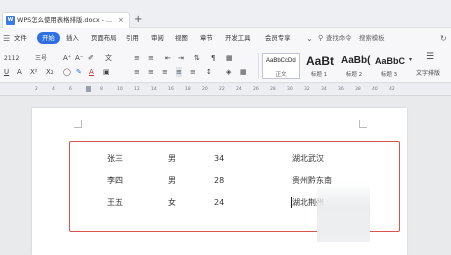 The height and width of the screenshot is (255, 451). What do you see at coordinates (343, 212) in the screenshot?
I see `watermark-blur` at bounding box center [343, 212].